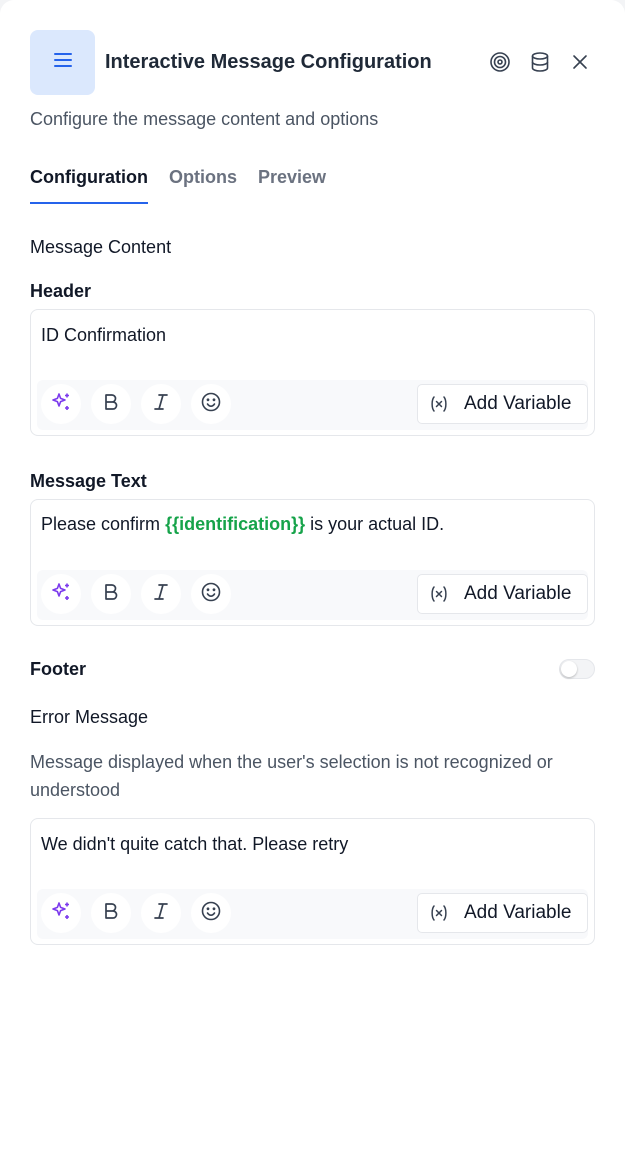 The image size is (625, 1173). I want to click on page-title: Interactive Message Configuration, so click(268, 62).